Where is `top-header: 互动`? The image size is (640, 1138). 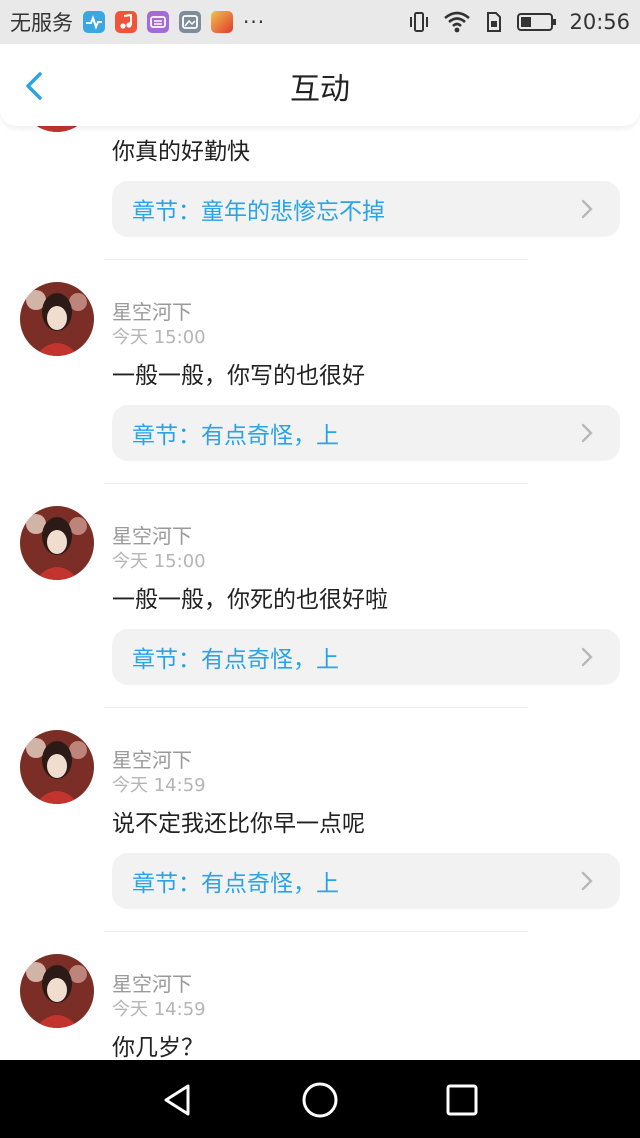 top-header: 互动 is located at coordinates (320, 85).